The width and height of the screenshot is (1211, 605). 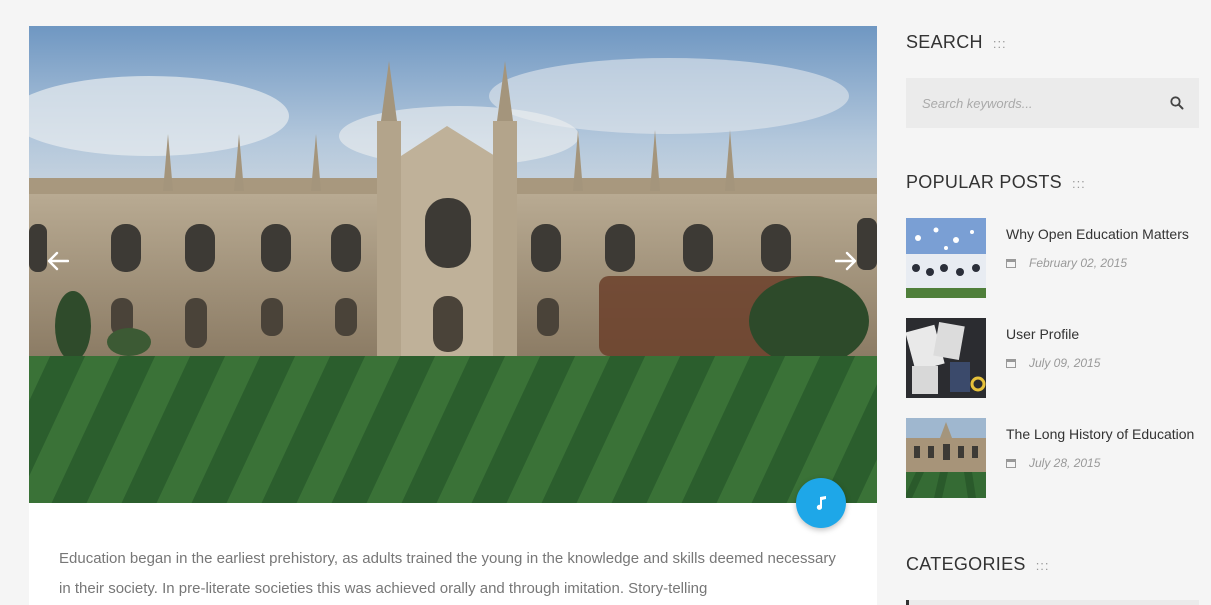 What do you see at coordinates (1065, 363) in the screenshot?
I see `popular-post-date-text: July 09, 2015` at bounding box center [1065, 363].